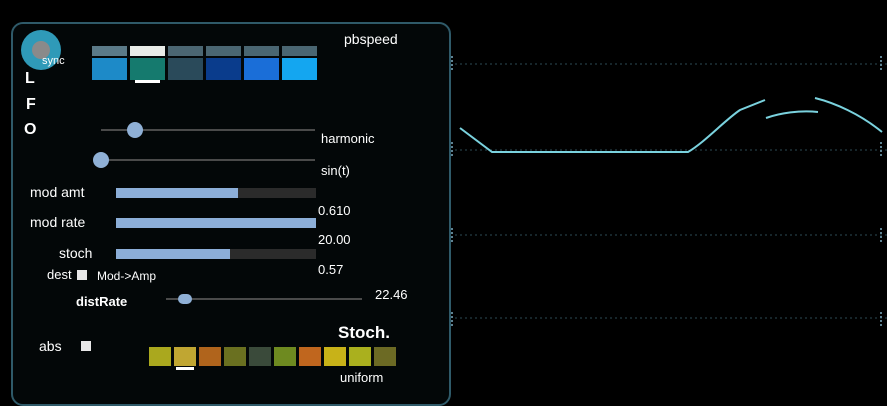 The image size is (887, 406). I want to click on dest-value: Mod->Amp, so click(127, 276).